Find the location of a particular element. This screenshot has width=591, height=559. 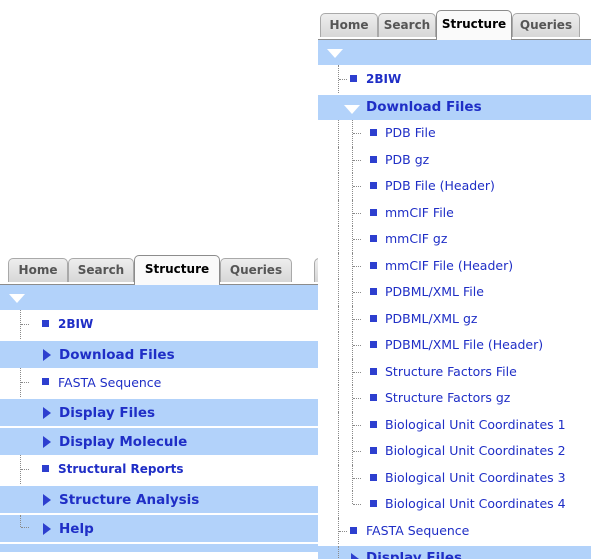

download-file-item: mmCIF gz is located at coordinates (454, 239).